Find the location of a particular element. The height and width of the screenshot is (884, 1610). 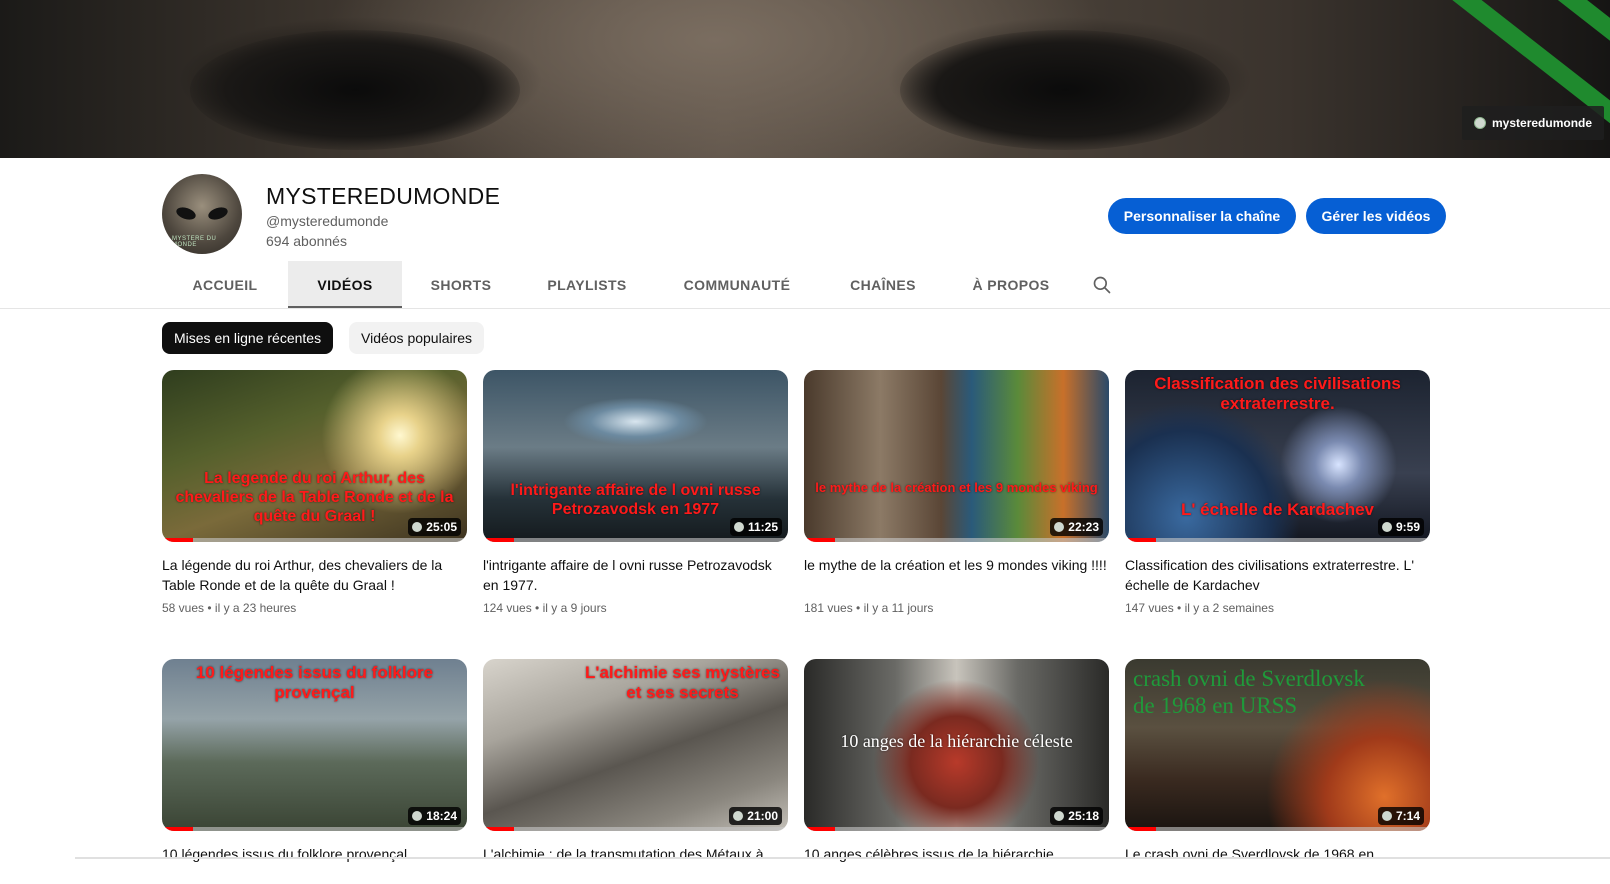

video-duration: 7:14 is located at coordinates (1400, 816).